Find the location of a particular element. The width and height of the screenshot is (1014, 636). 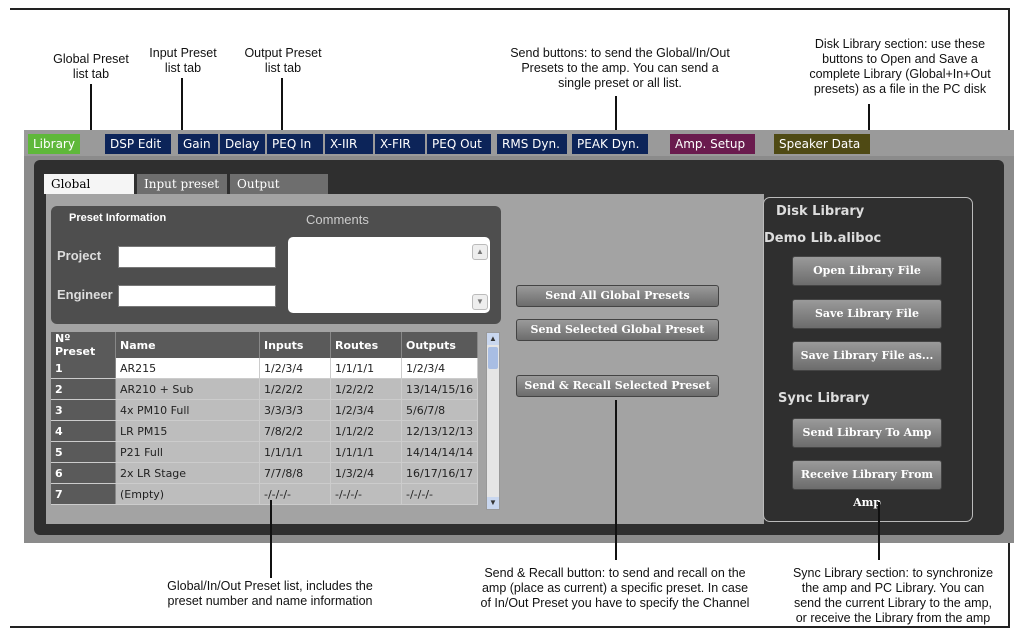

preset-number: 6 is located at coordinates (83, 473).